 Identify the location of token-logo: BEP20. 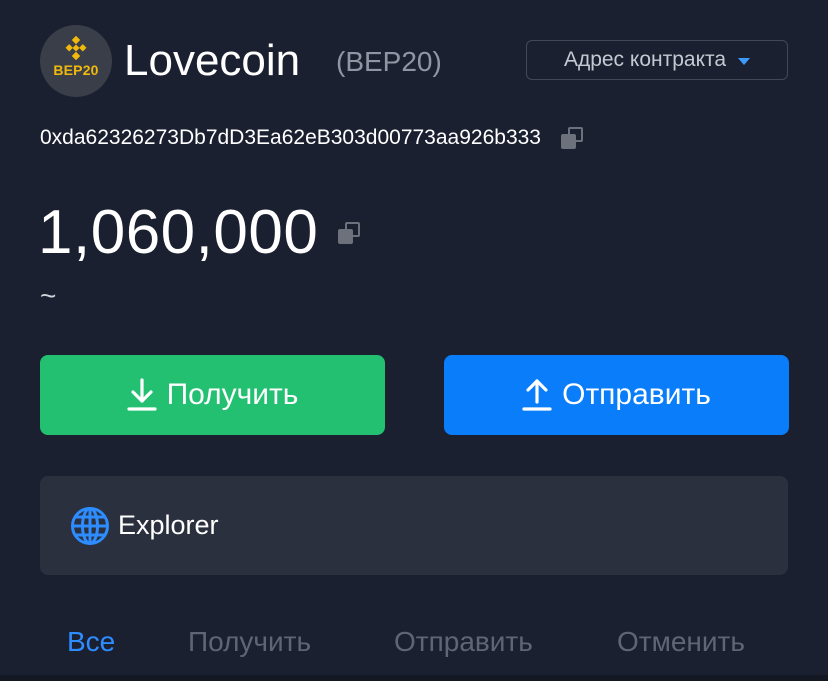
(76, 61).